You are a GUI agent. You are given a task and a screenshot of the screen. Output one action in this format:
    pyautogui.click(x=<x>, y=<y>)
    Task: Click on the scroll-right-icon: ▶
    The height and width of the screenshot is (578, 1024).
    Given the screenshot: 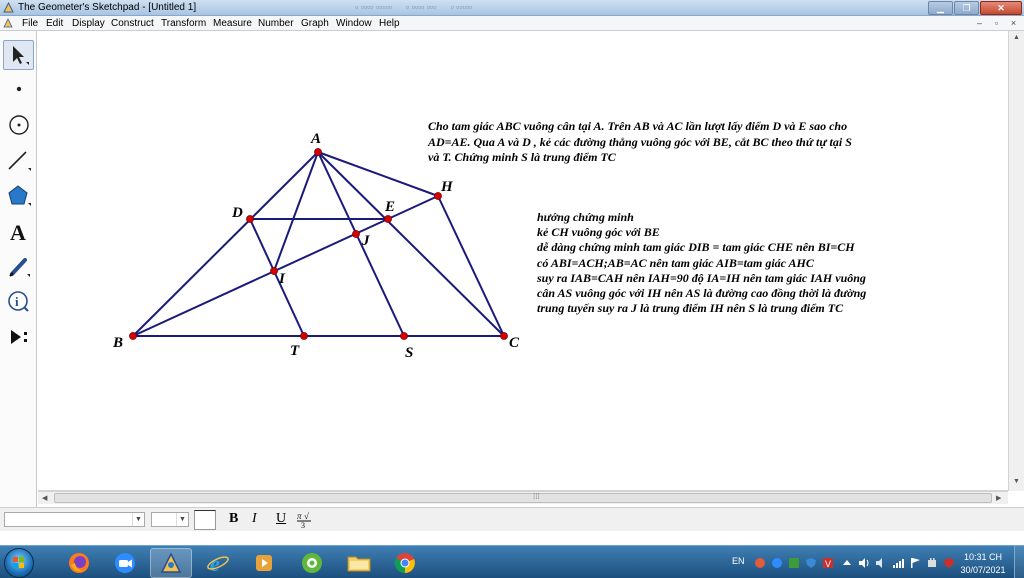 What is the action you would take?
    pyautogui.click(x=998, y=498)
    